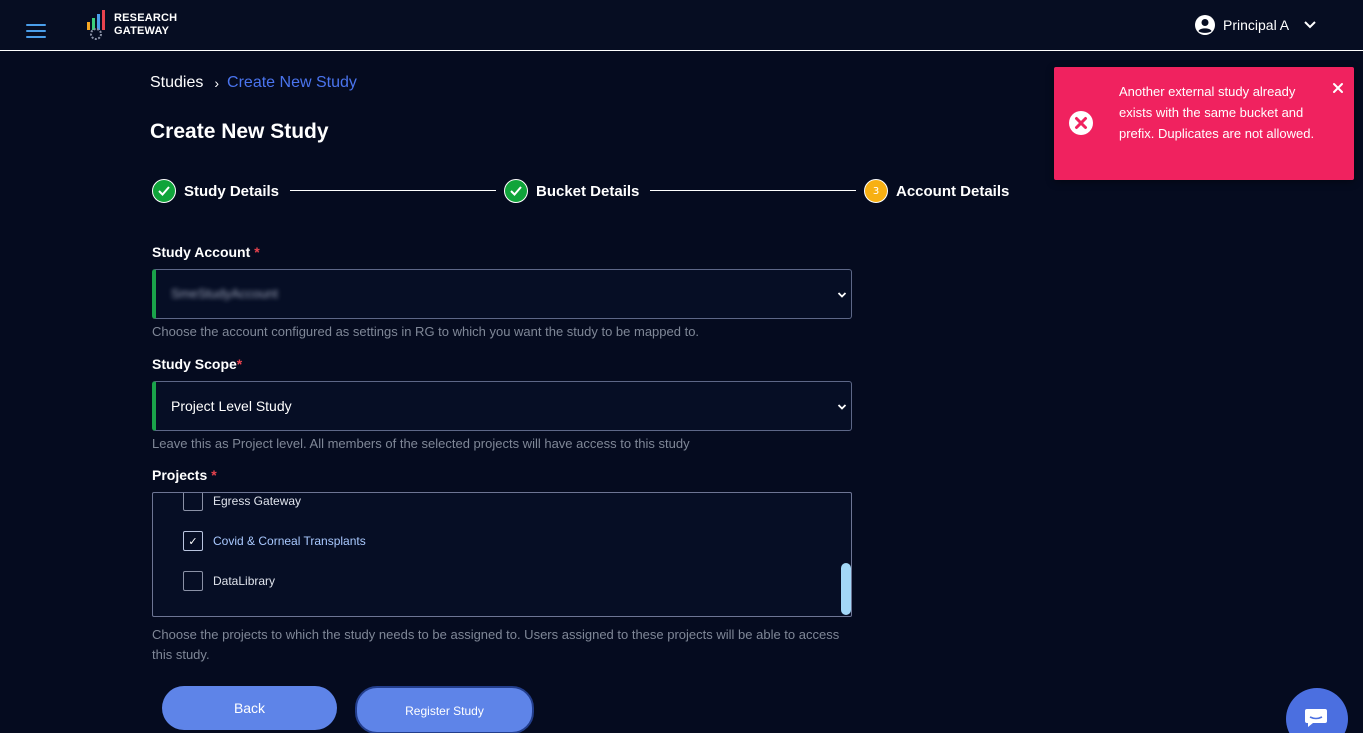  Describe the element at coordinates (146, 18) in the screenshot. I see `brand-line-1: RESEARCH` at that location.